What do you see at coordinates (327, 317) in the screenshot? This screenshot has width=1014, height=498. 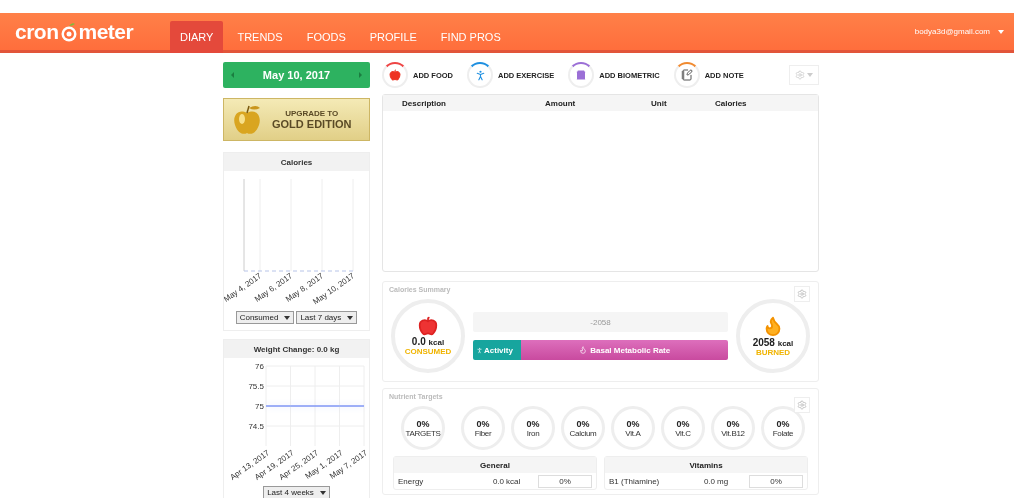 I see `dropdown: Last 7 days` at bounding box center [327, 317].